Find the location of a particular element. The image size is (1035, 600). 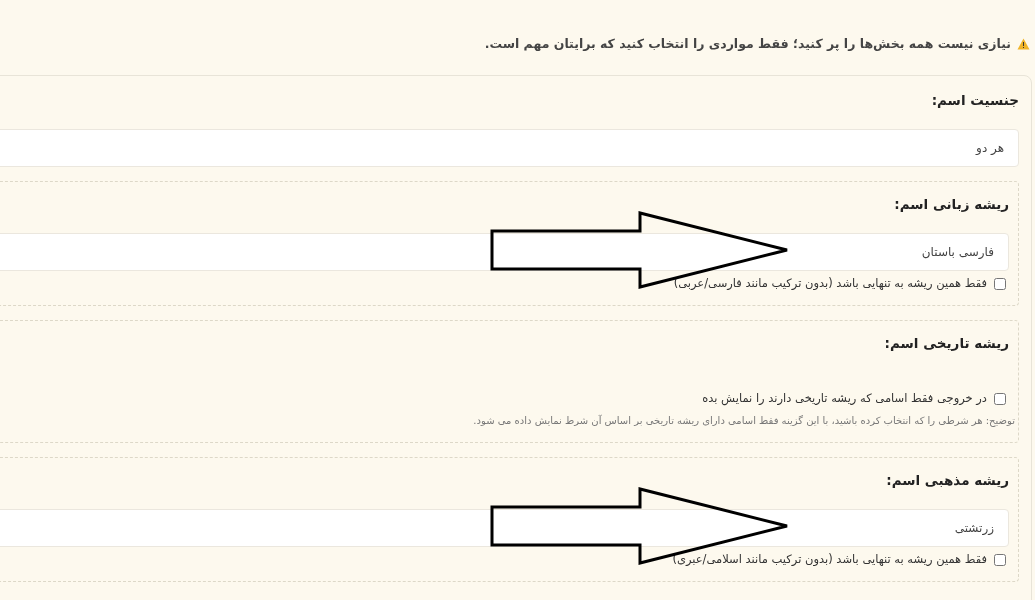

text-field: فارسی باستان is located at coordinates (504, 252).